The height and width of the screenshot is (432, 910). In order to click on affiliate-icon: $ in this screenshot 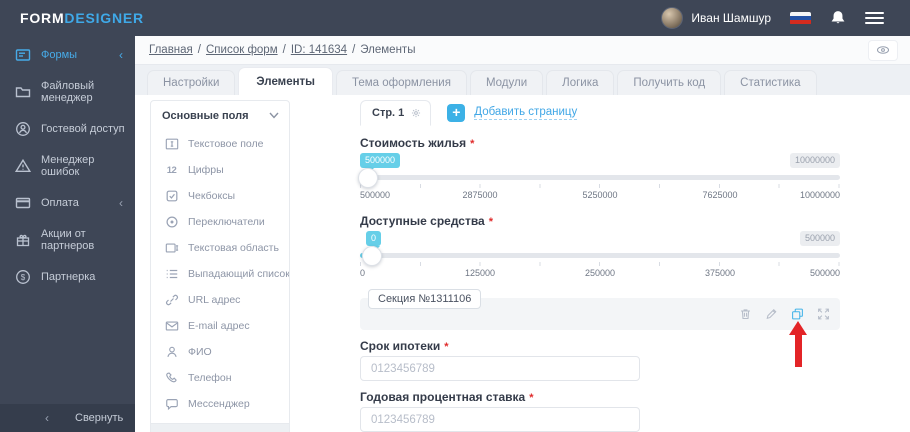, I will do `click(23, 277)`.